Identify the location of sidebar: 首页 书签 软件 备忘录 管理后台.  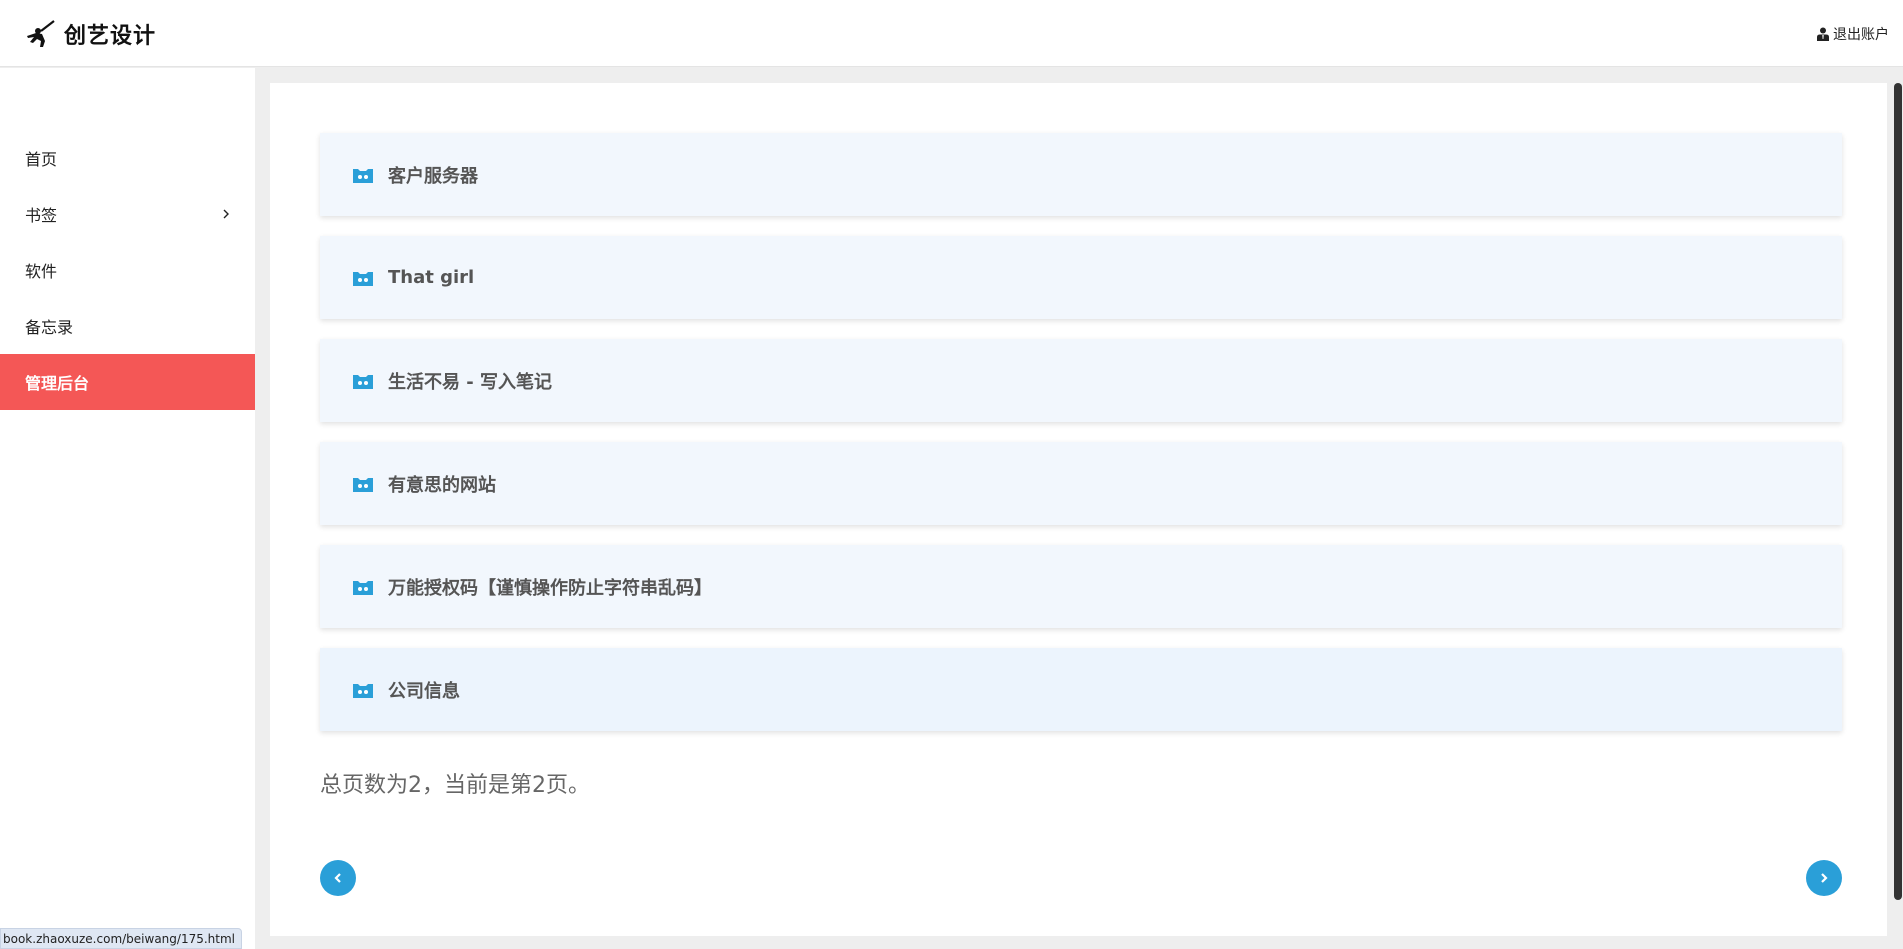
(127, 508).